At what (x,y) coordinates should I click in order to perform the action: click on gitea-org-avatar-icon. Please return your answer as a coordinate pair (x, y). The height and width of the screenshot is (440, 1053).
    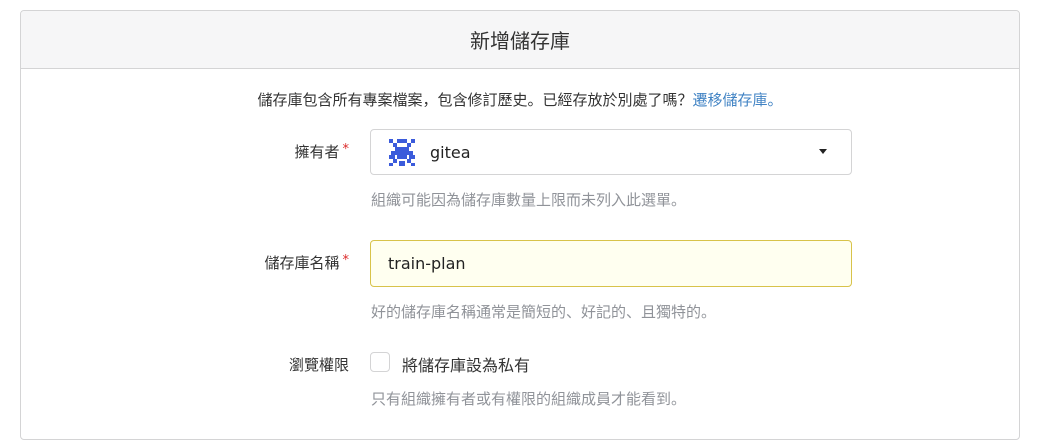
    Looking at the image, I should click on (402, 152).